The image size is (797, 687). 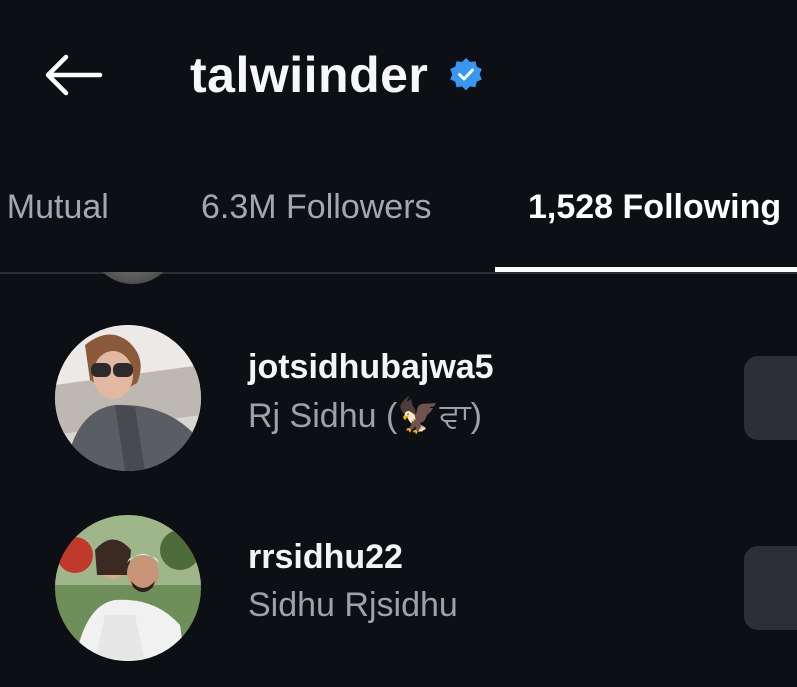 I want to click on back-button, so click(x=73, y=75).